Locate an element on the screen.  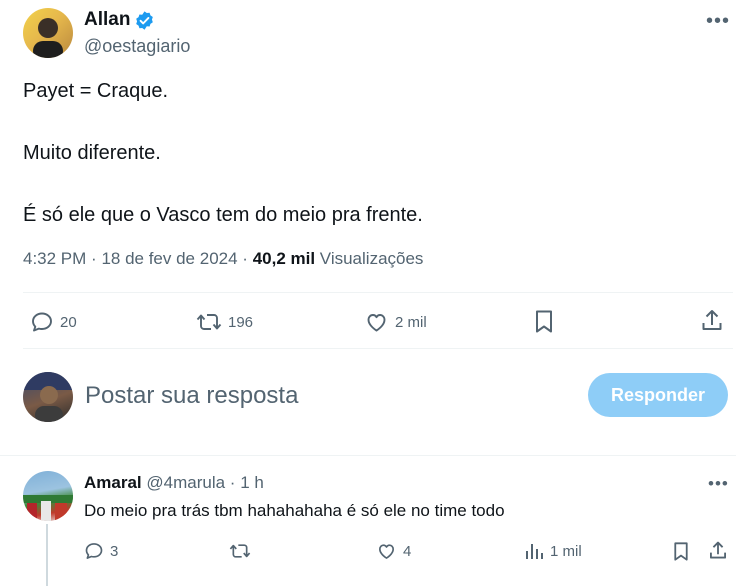
reply-views-button: 1 mil is located at coordinates (553, 551).